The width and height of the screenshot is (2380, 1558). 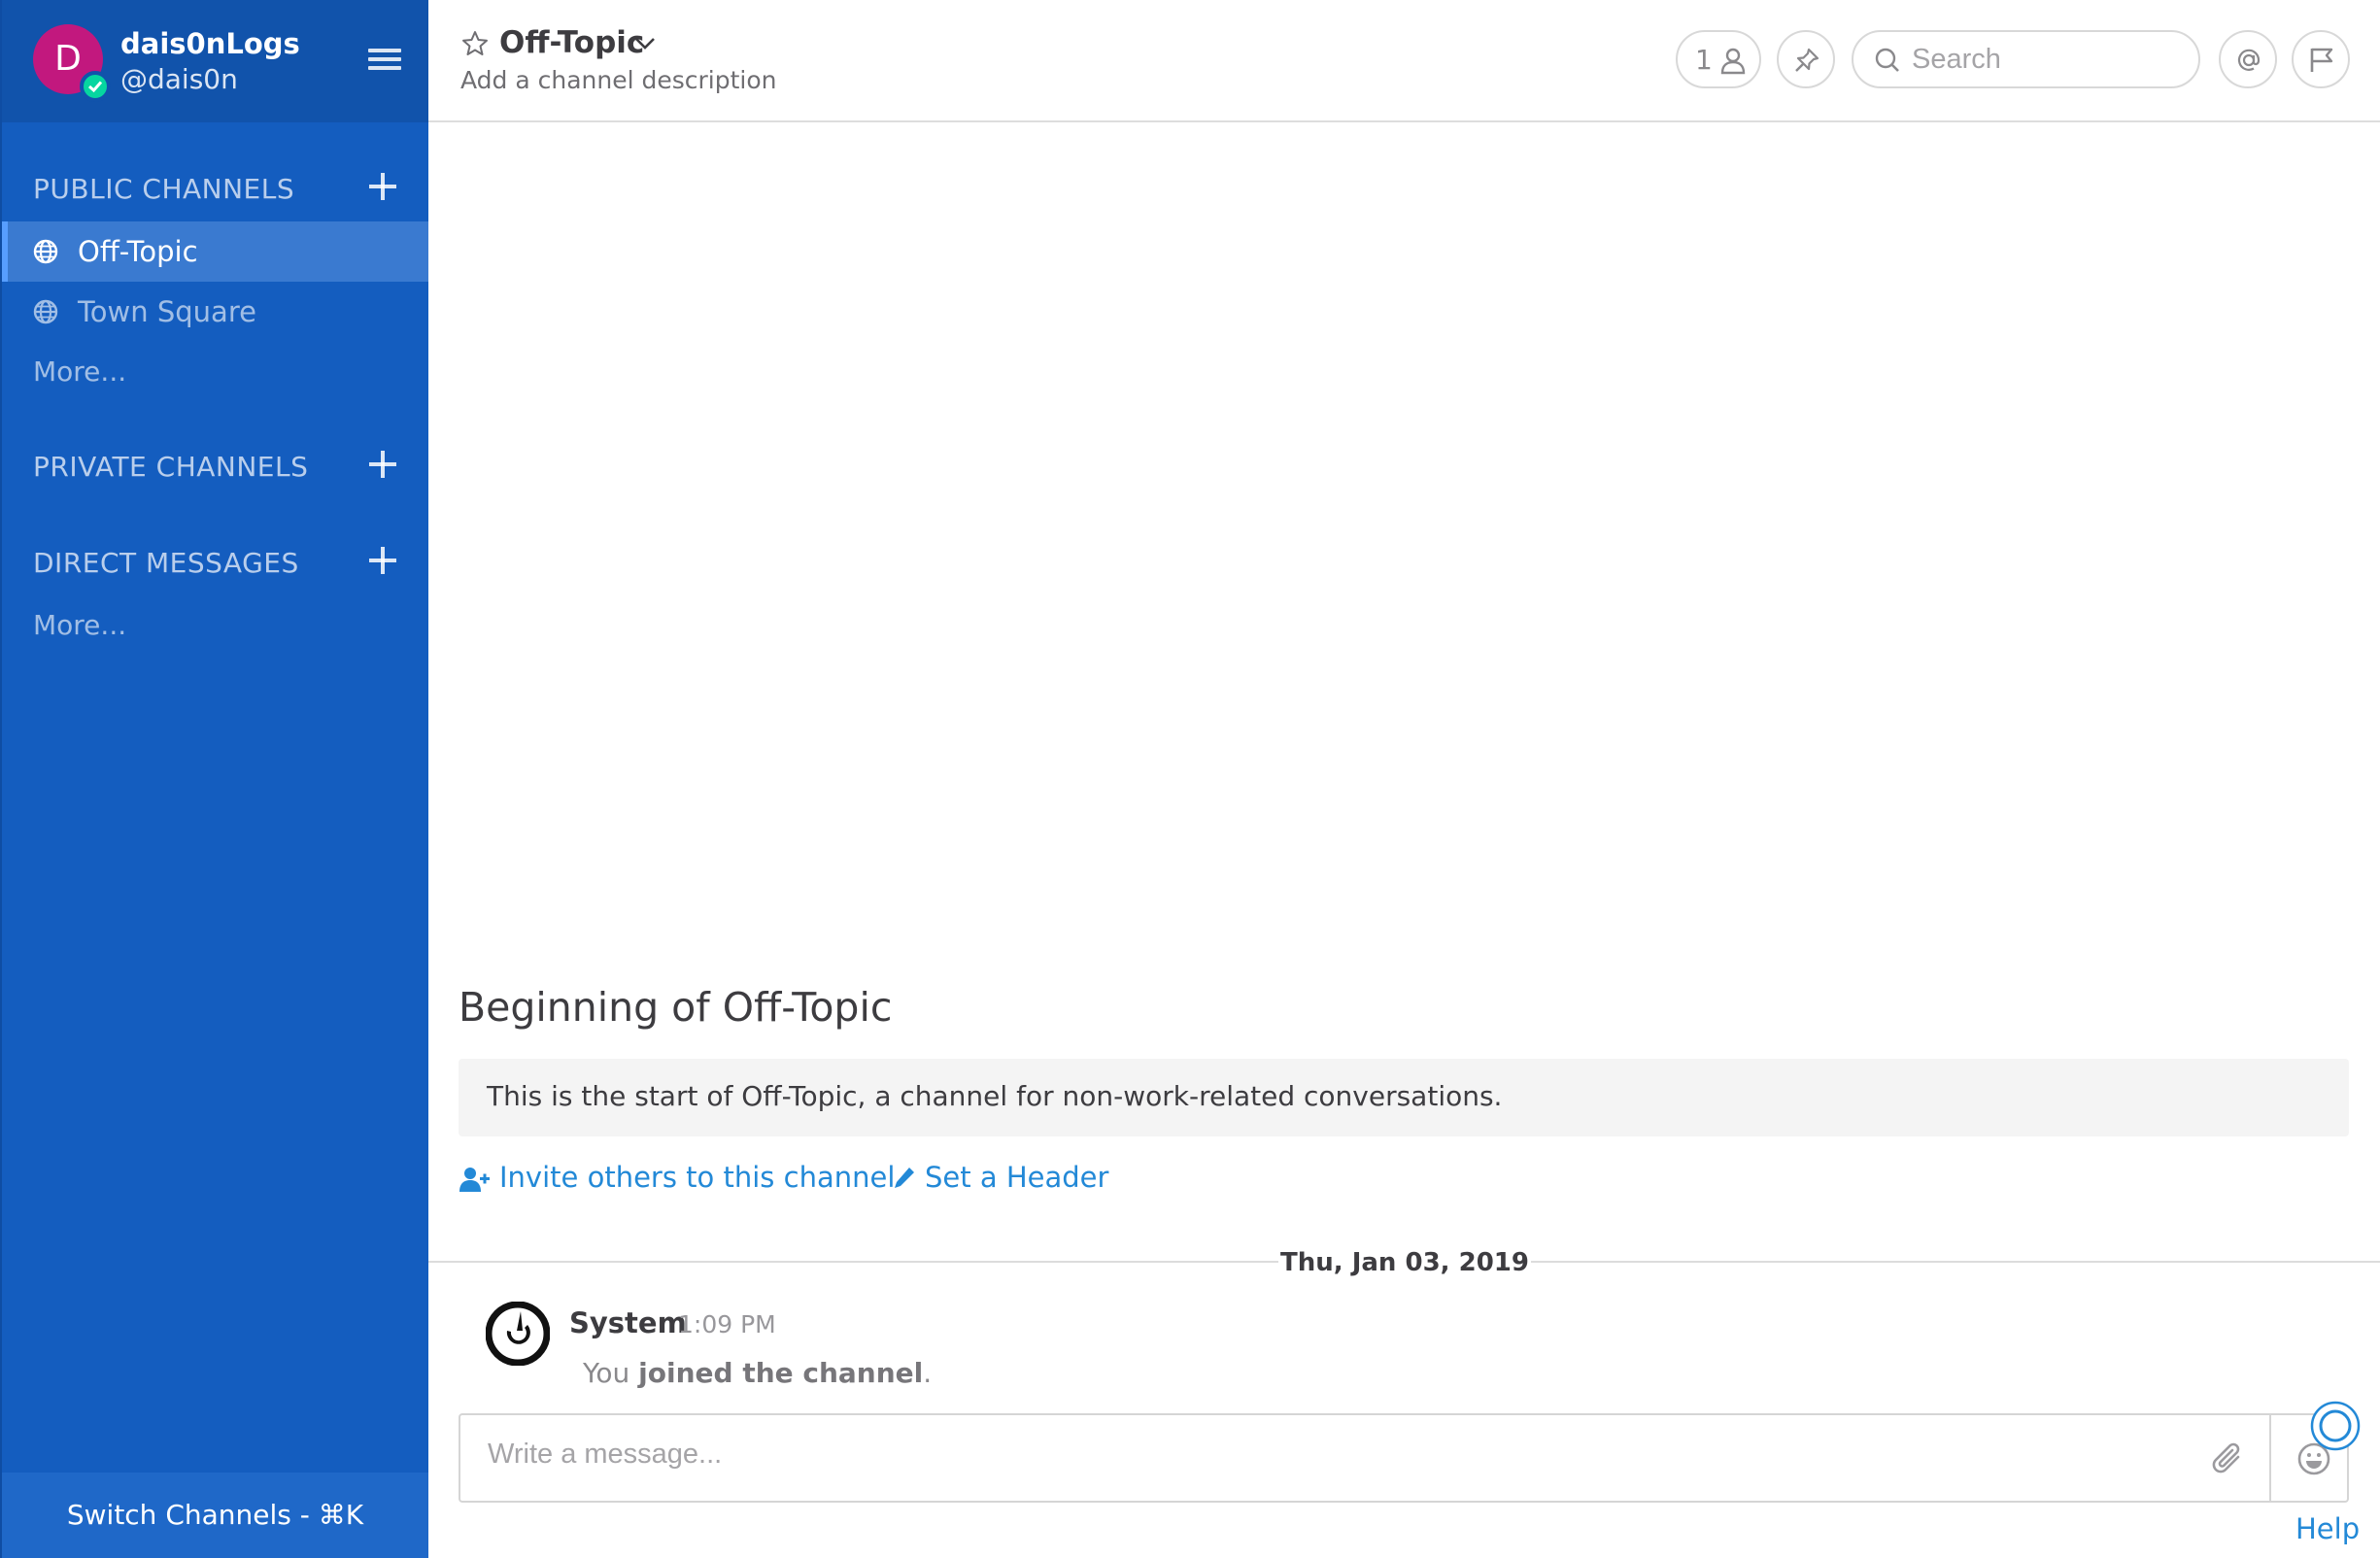 I want to click on online-status-icon, so click(x=95, y=86).